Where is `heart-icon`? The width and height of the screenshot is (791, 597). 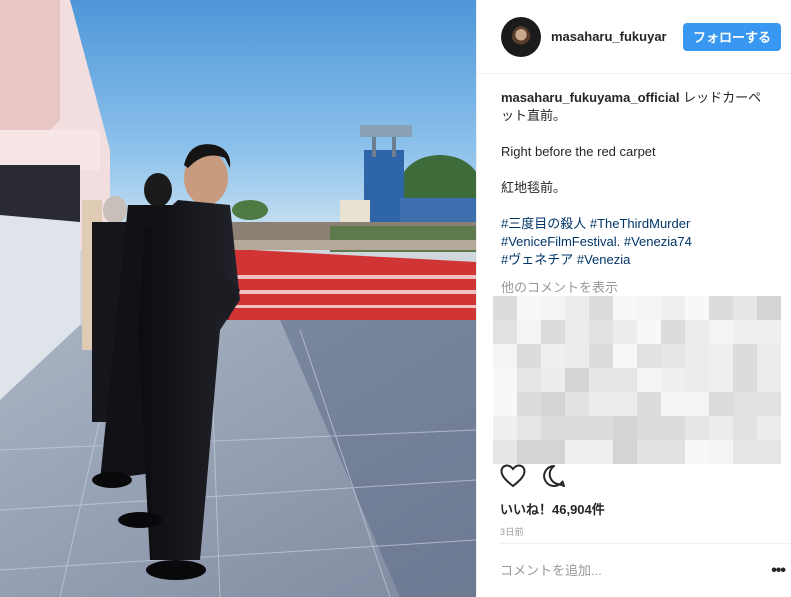
heart-icon is located at coordinates (513, 476).